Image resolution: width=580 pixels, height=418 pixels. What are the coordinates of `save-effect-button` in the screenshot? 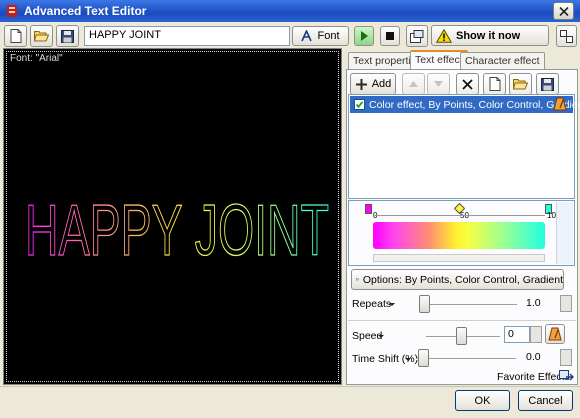 It's located at (547, 84).